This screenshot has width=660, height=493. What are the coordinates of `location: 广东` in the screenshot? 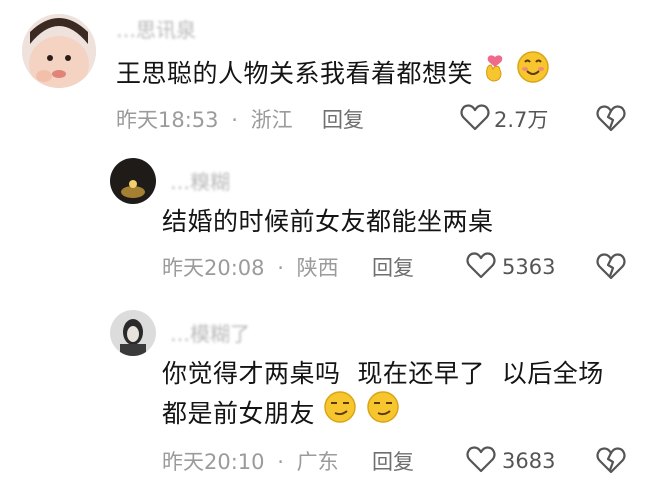 It's located at (317, 462).